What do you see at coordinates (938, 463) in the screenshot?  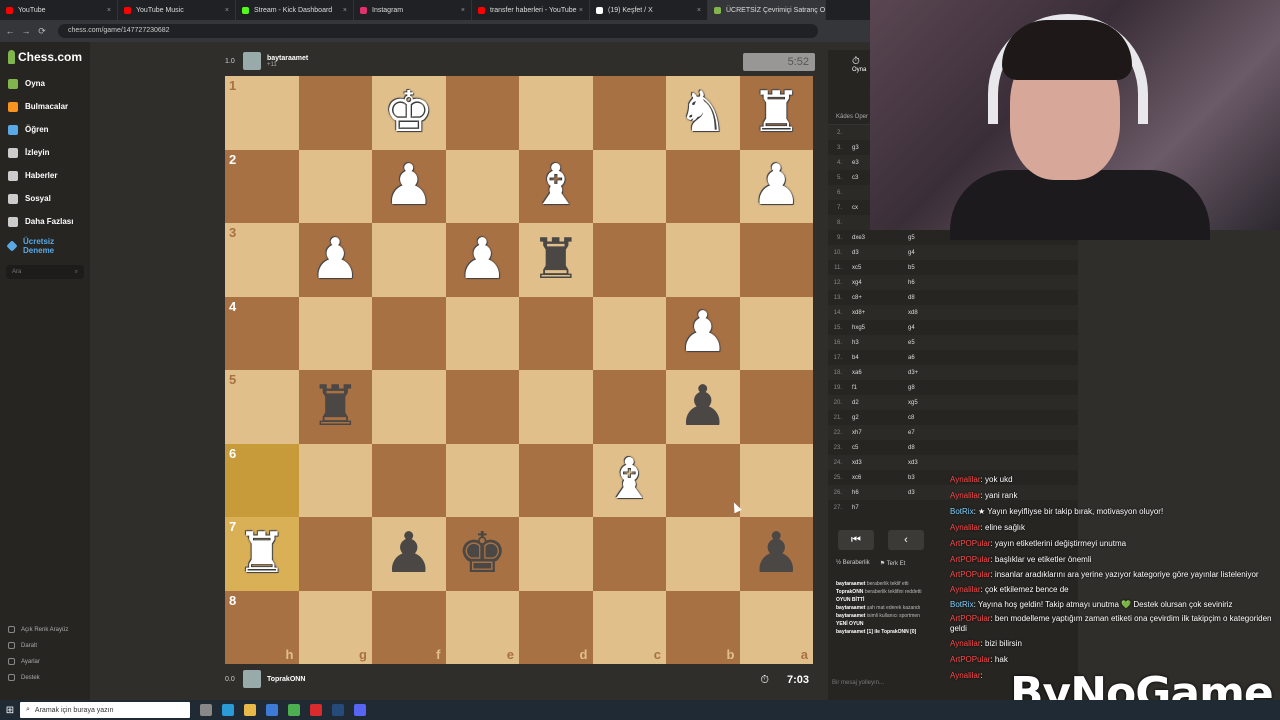 I see `move-san: xd3` at bounding box center [938, 463].